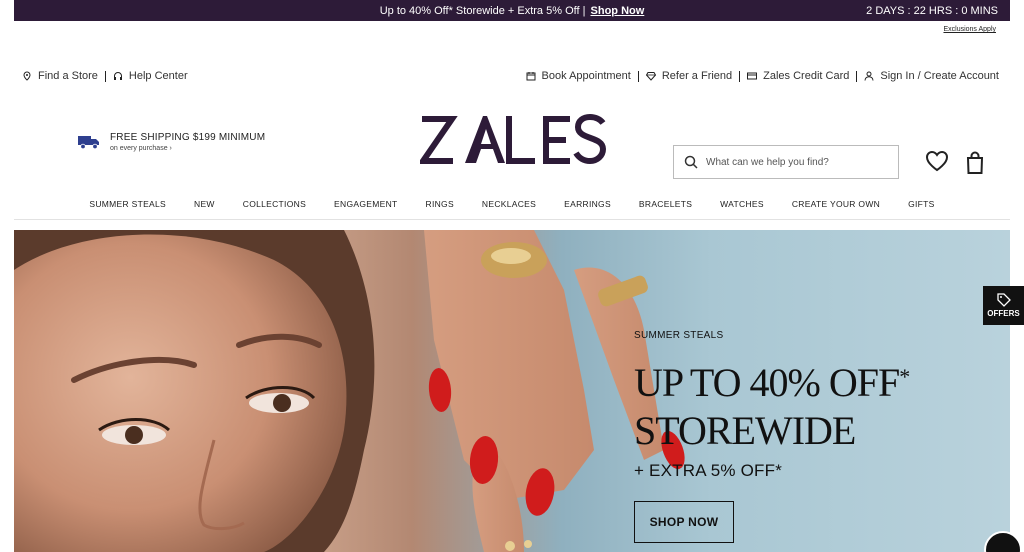  What do you see at coordinates (836, 207) in the screenshot?
I see `nav-create-your-own: CREATE YOUR OWN` at bounding box center [836, 207].